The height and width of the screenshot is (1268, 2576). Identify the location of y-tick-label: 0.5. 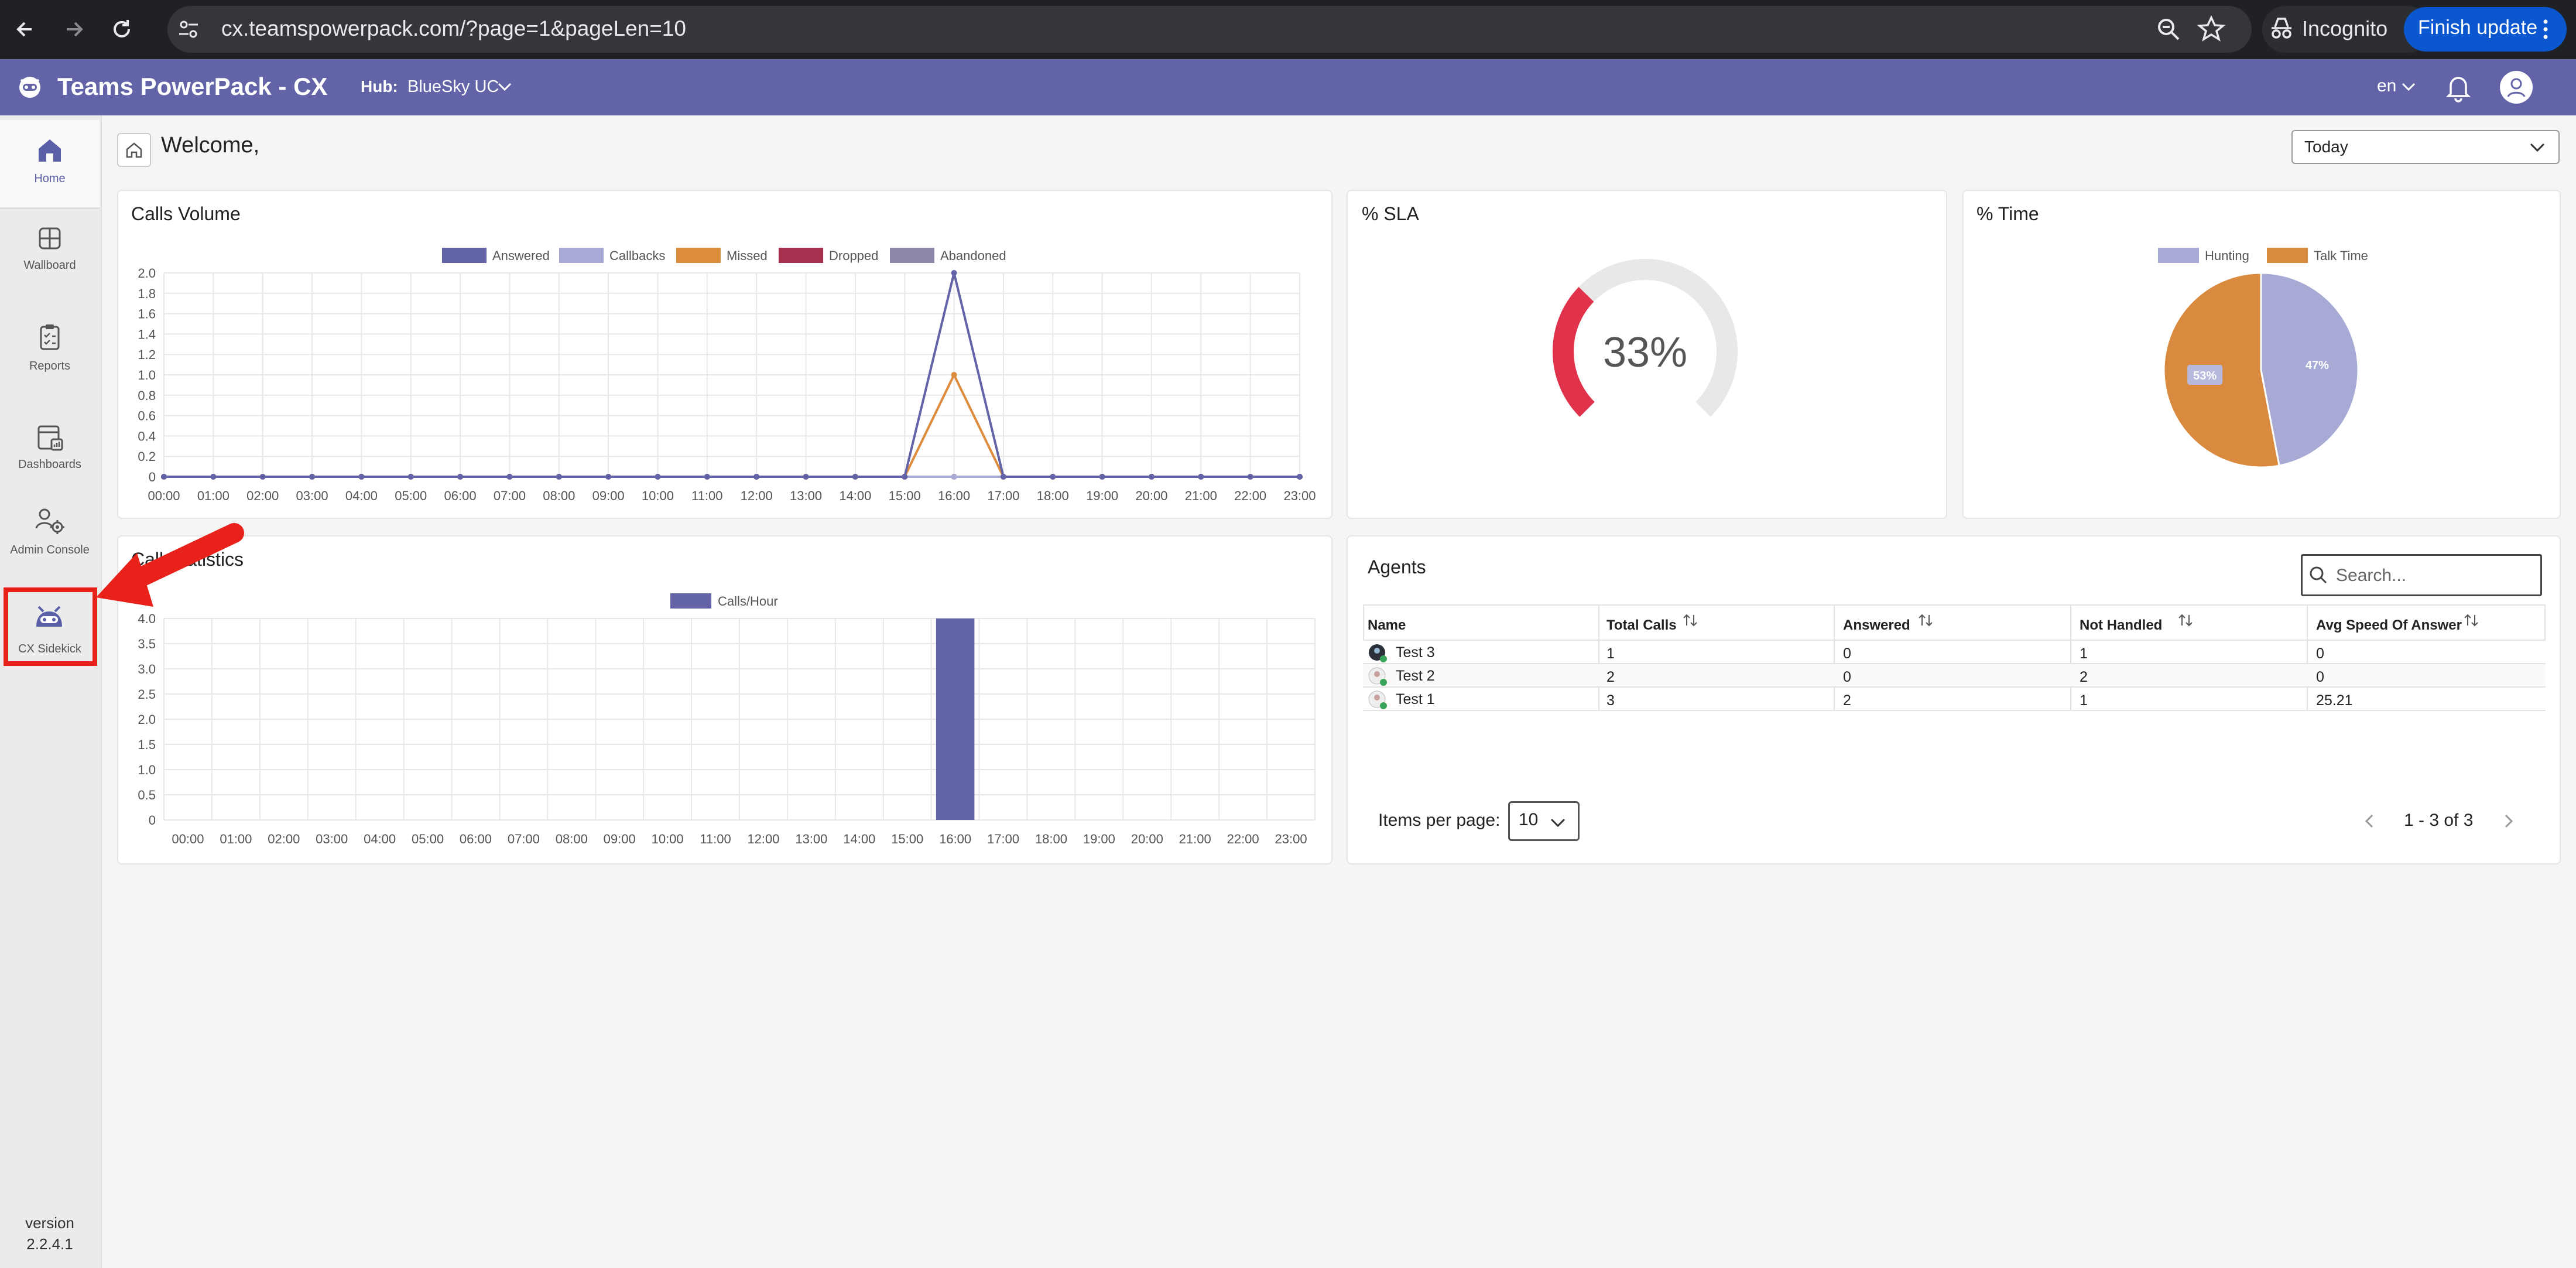
(147, 795).